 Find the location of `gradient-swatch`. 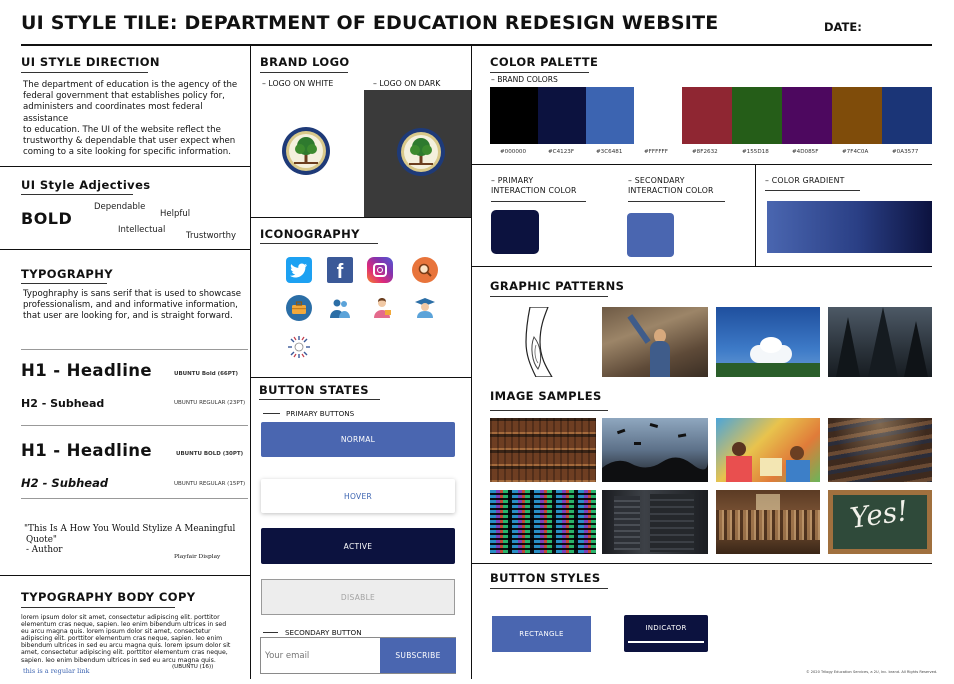

gradient-swatch is located at coordinates (849, 227).